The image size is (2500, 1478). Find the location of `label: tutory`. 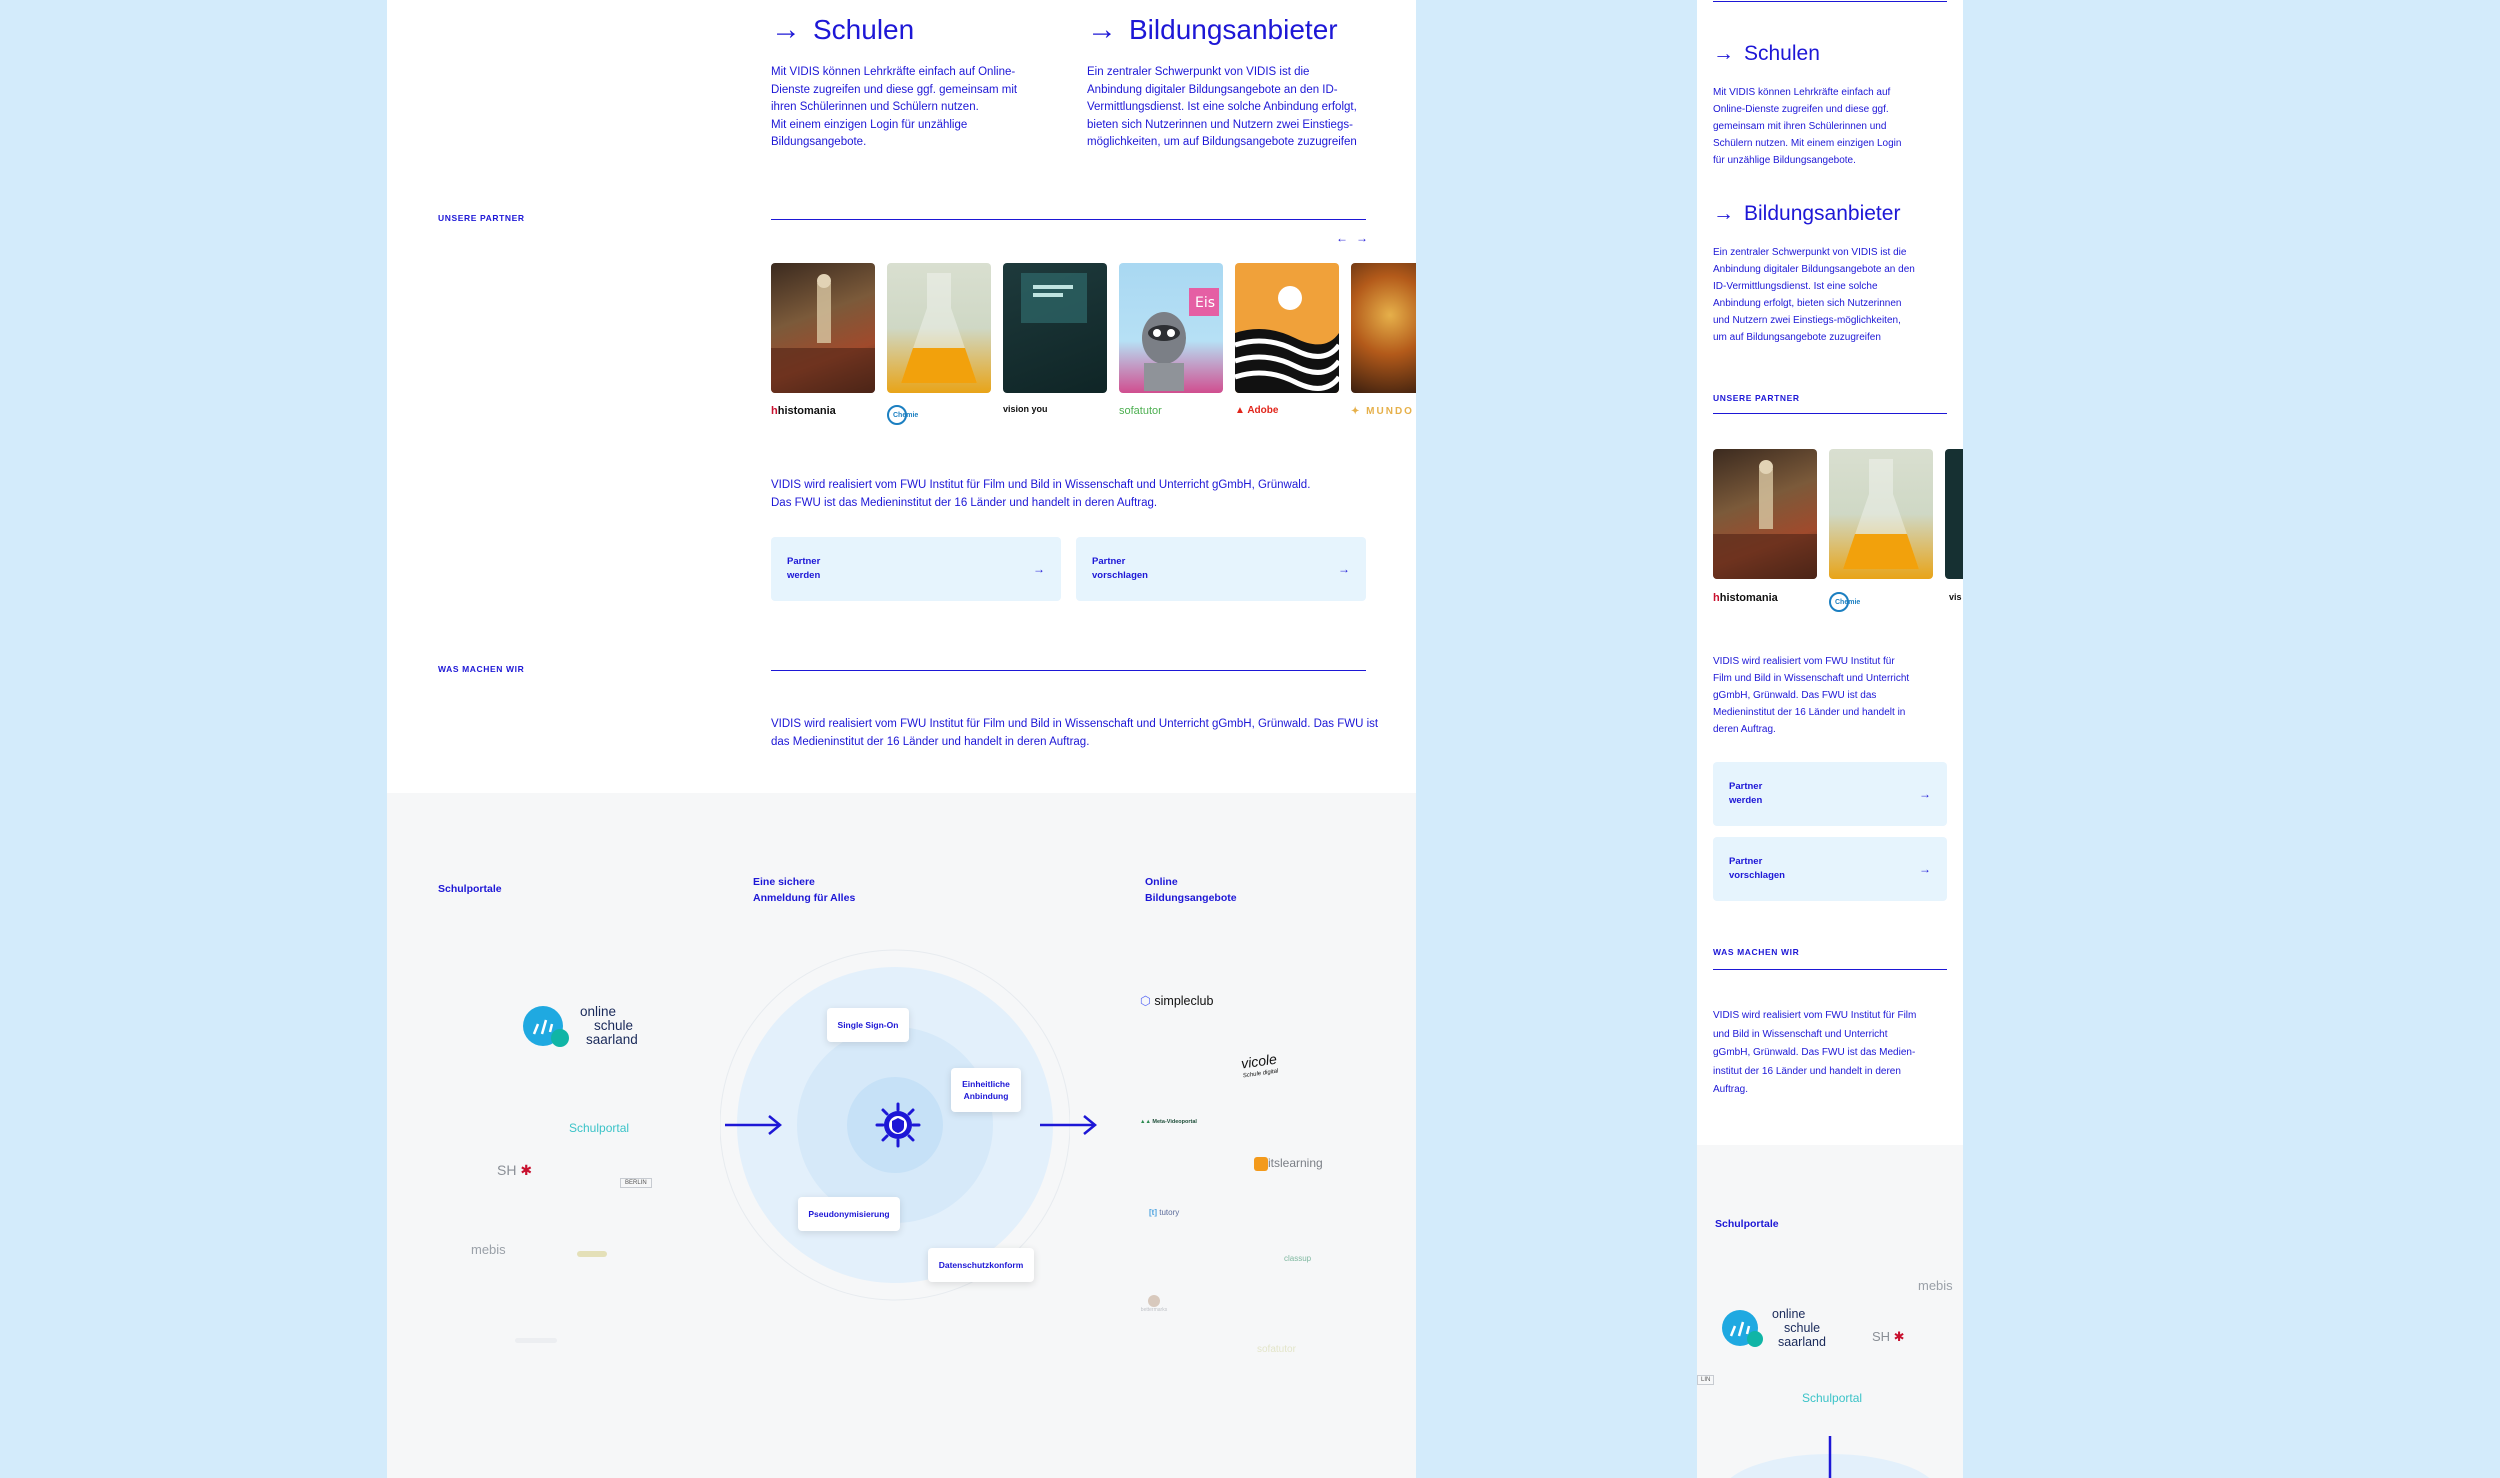

label: tutory is located at coordinates (1169, 1212).